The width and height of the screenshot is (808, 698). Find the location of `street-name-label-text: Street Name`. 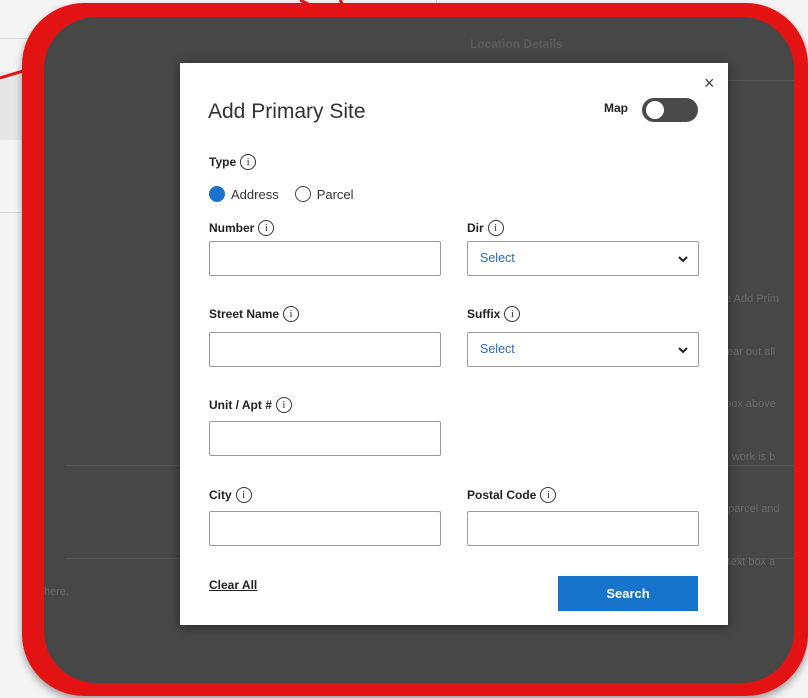

street-name-label-text: Street Name is located at coordinates (244, 314).